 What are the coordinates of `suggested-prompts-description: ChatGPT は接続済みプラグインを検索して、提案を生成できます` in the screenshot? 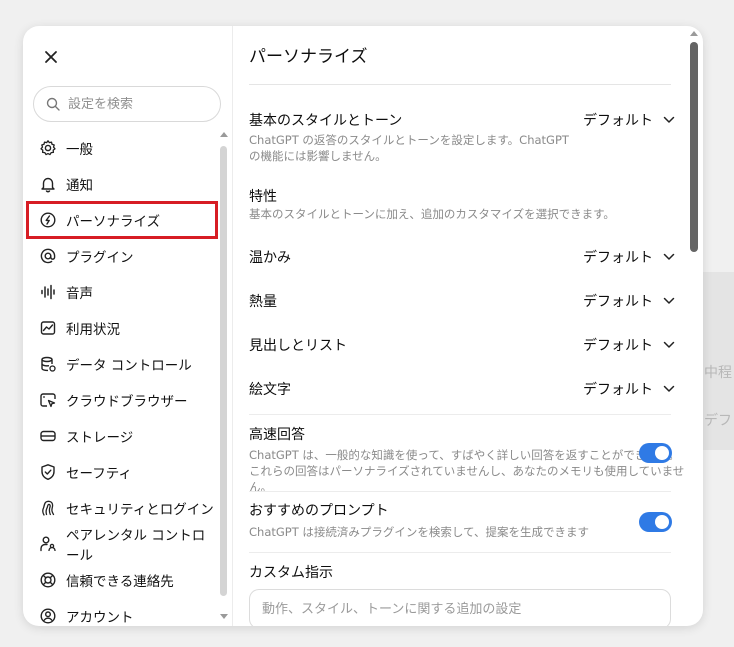 It's located at (419, 532).